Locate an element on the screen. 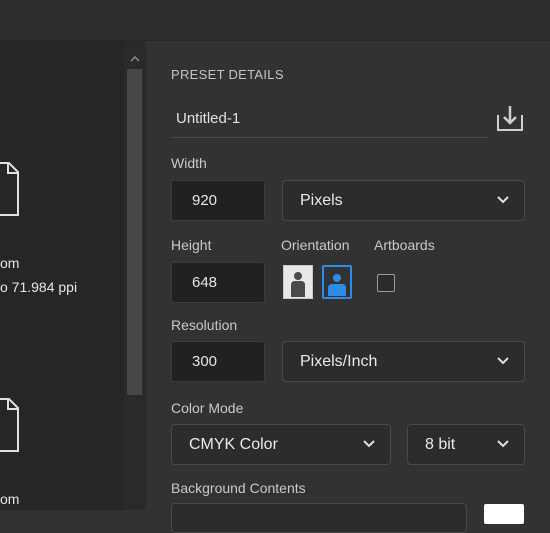 Image resolution: width=550 pixels, height=533 pixels. resolution-unit-value: Pixels/Inch is located at coordinates (339, 361).